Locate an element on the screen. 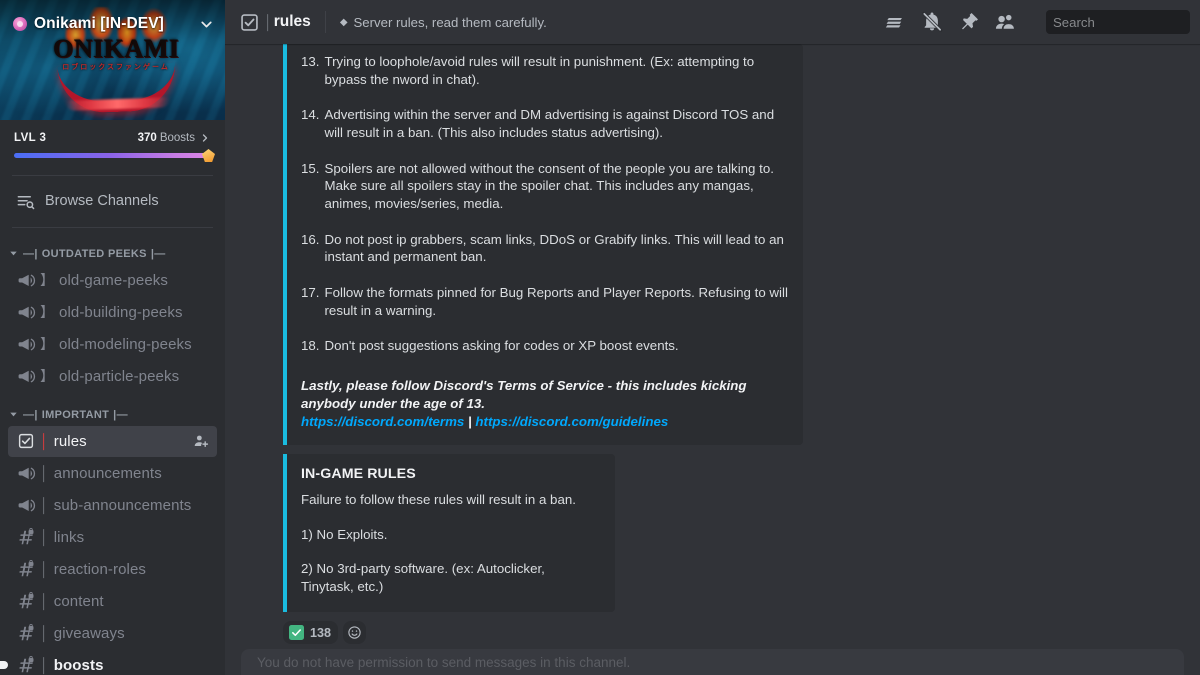  sidebar-channel-old-modeling-peeks: 】 old-modeling-peeks is located at coordinates (112, 344).